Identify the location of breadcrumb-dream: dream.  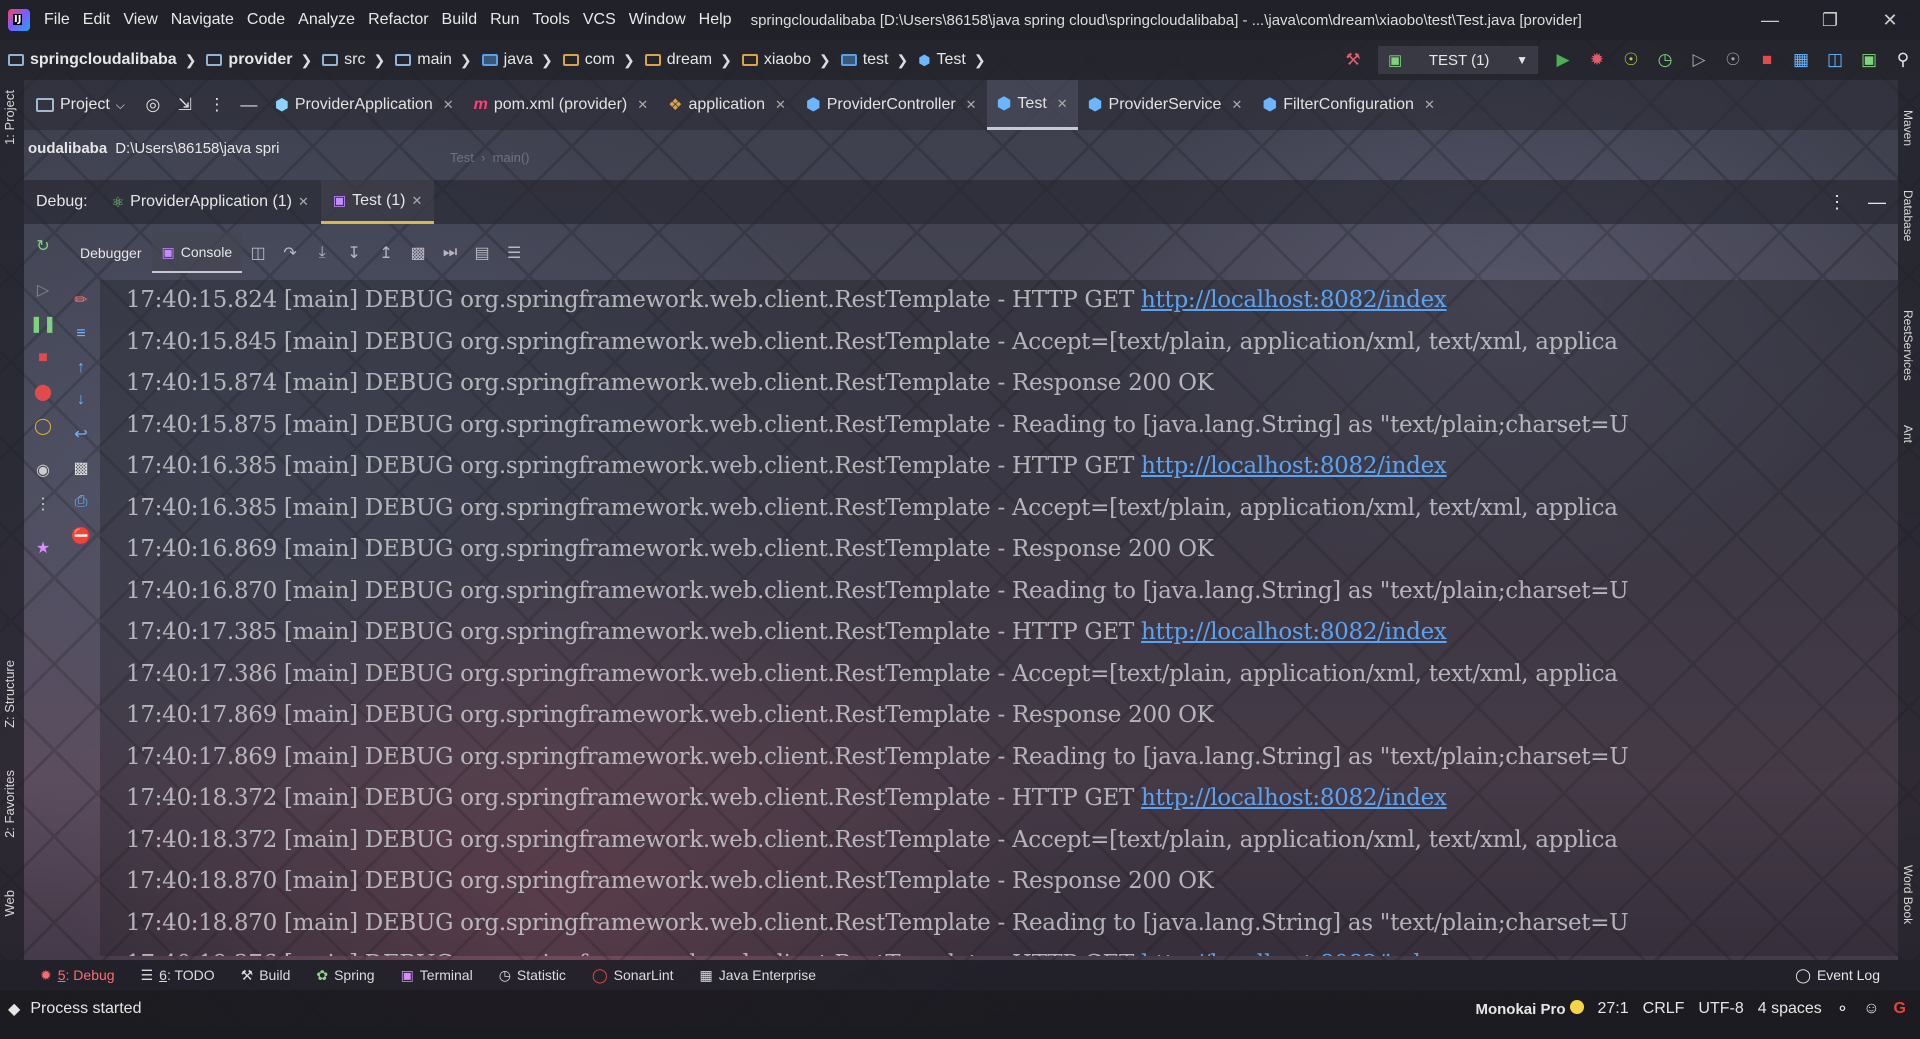
(678, 60).